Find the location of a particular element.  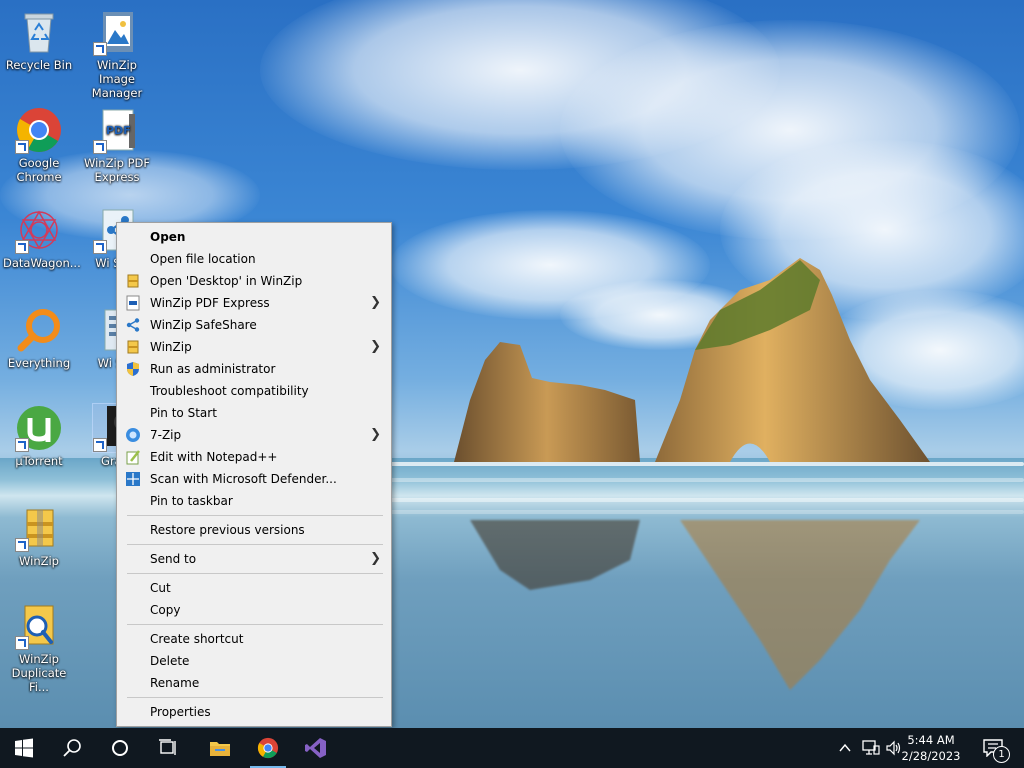

task-view-icon is located at coordinates (167, 747).